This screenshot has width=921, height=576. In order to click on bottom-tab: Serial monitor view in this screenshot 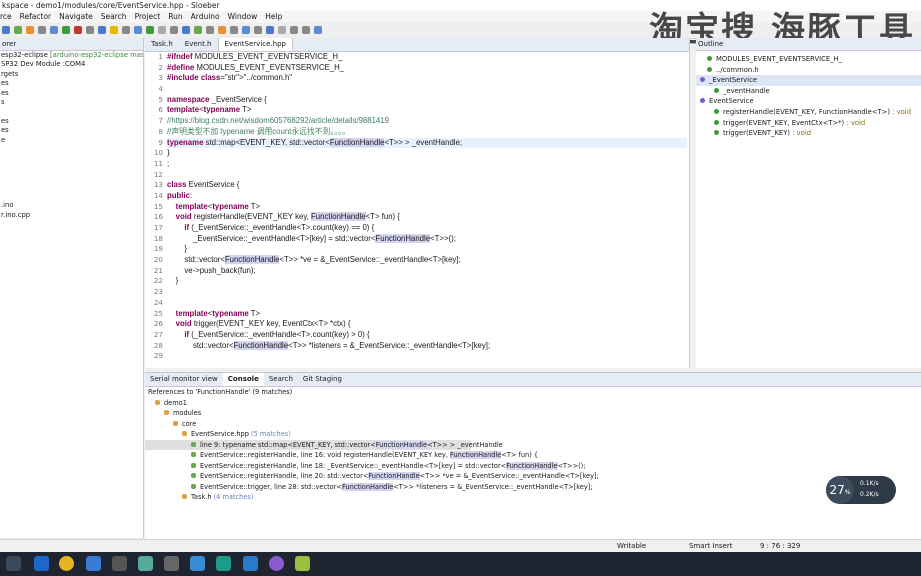, I will do `click(184, 379)`.